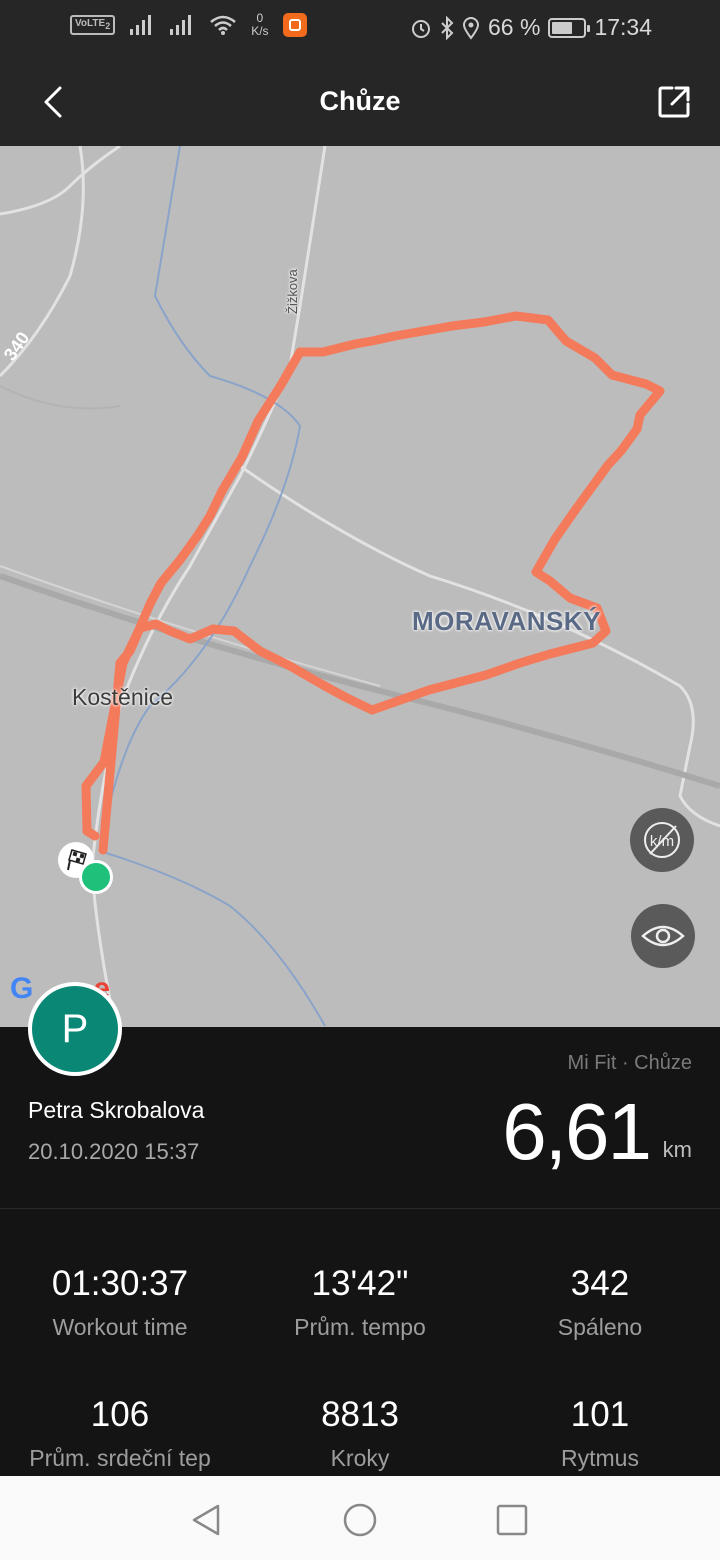  What do you see at coordinates (120, 1283) in the screenshot?
I see `stat-value: 01:30:37` at bounding box center [120, 1283].